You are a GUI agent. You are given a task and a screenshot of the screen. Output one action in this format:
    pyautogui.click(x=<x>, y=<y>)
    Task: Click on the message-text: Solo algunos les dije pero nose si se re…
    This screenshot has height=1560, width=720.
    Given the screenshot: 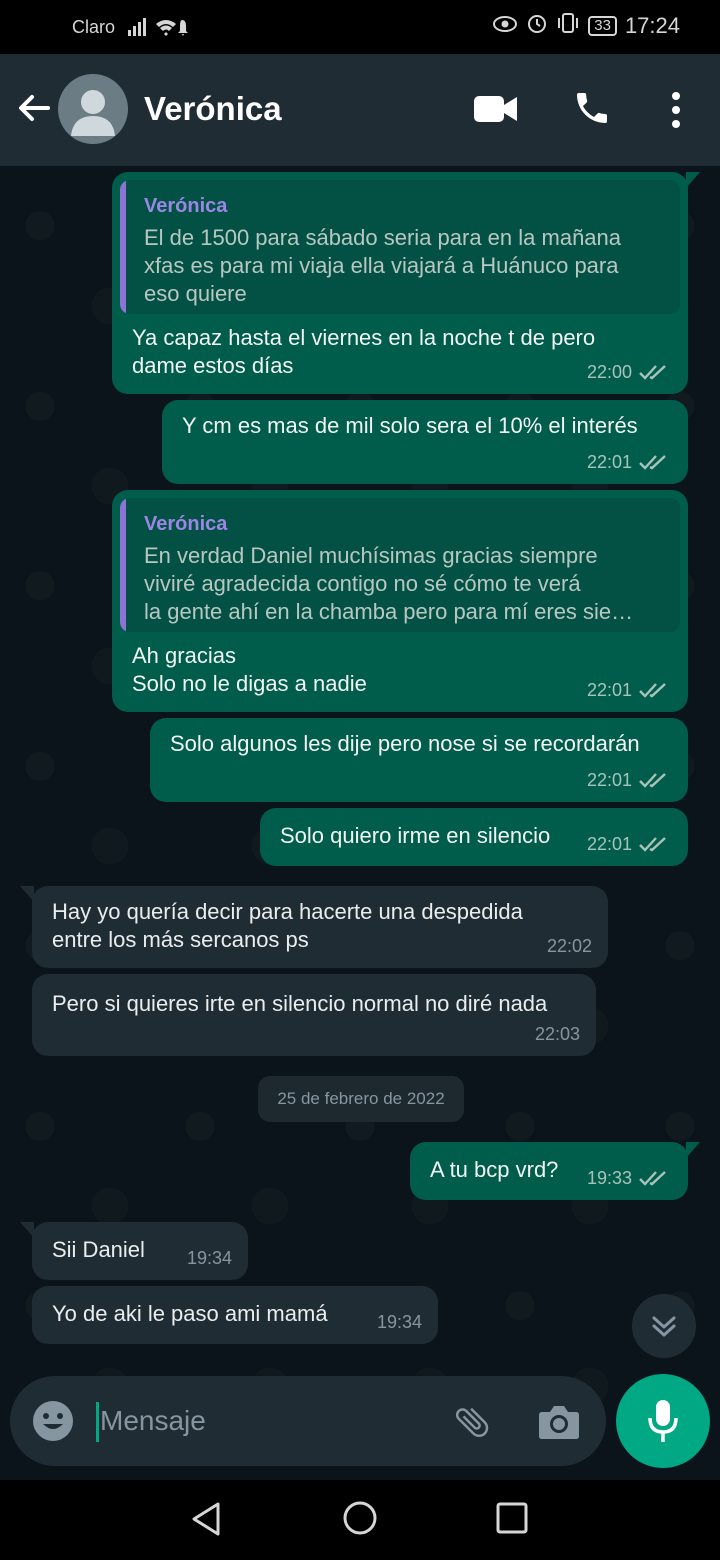 What is the action you would take?
    pyautogui.click(x=405, y=743)
    